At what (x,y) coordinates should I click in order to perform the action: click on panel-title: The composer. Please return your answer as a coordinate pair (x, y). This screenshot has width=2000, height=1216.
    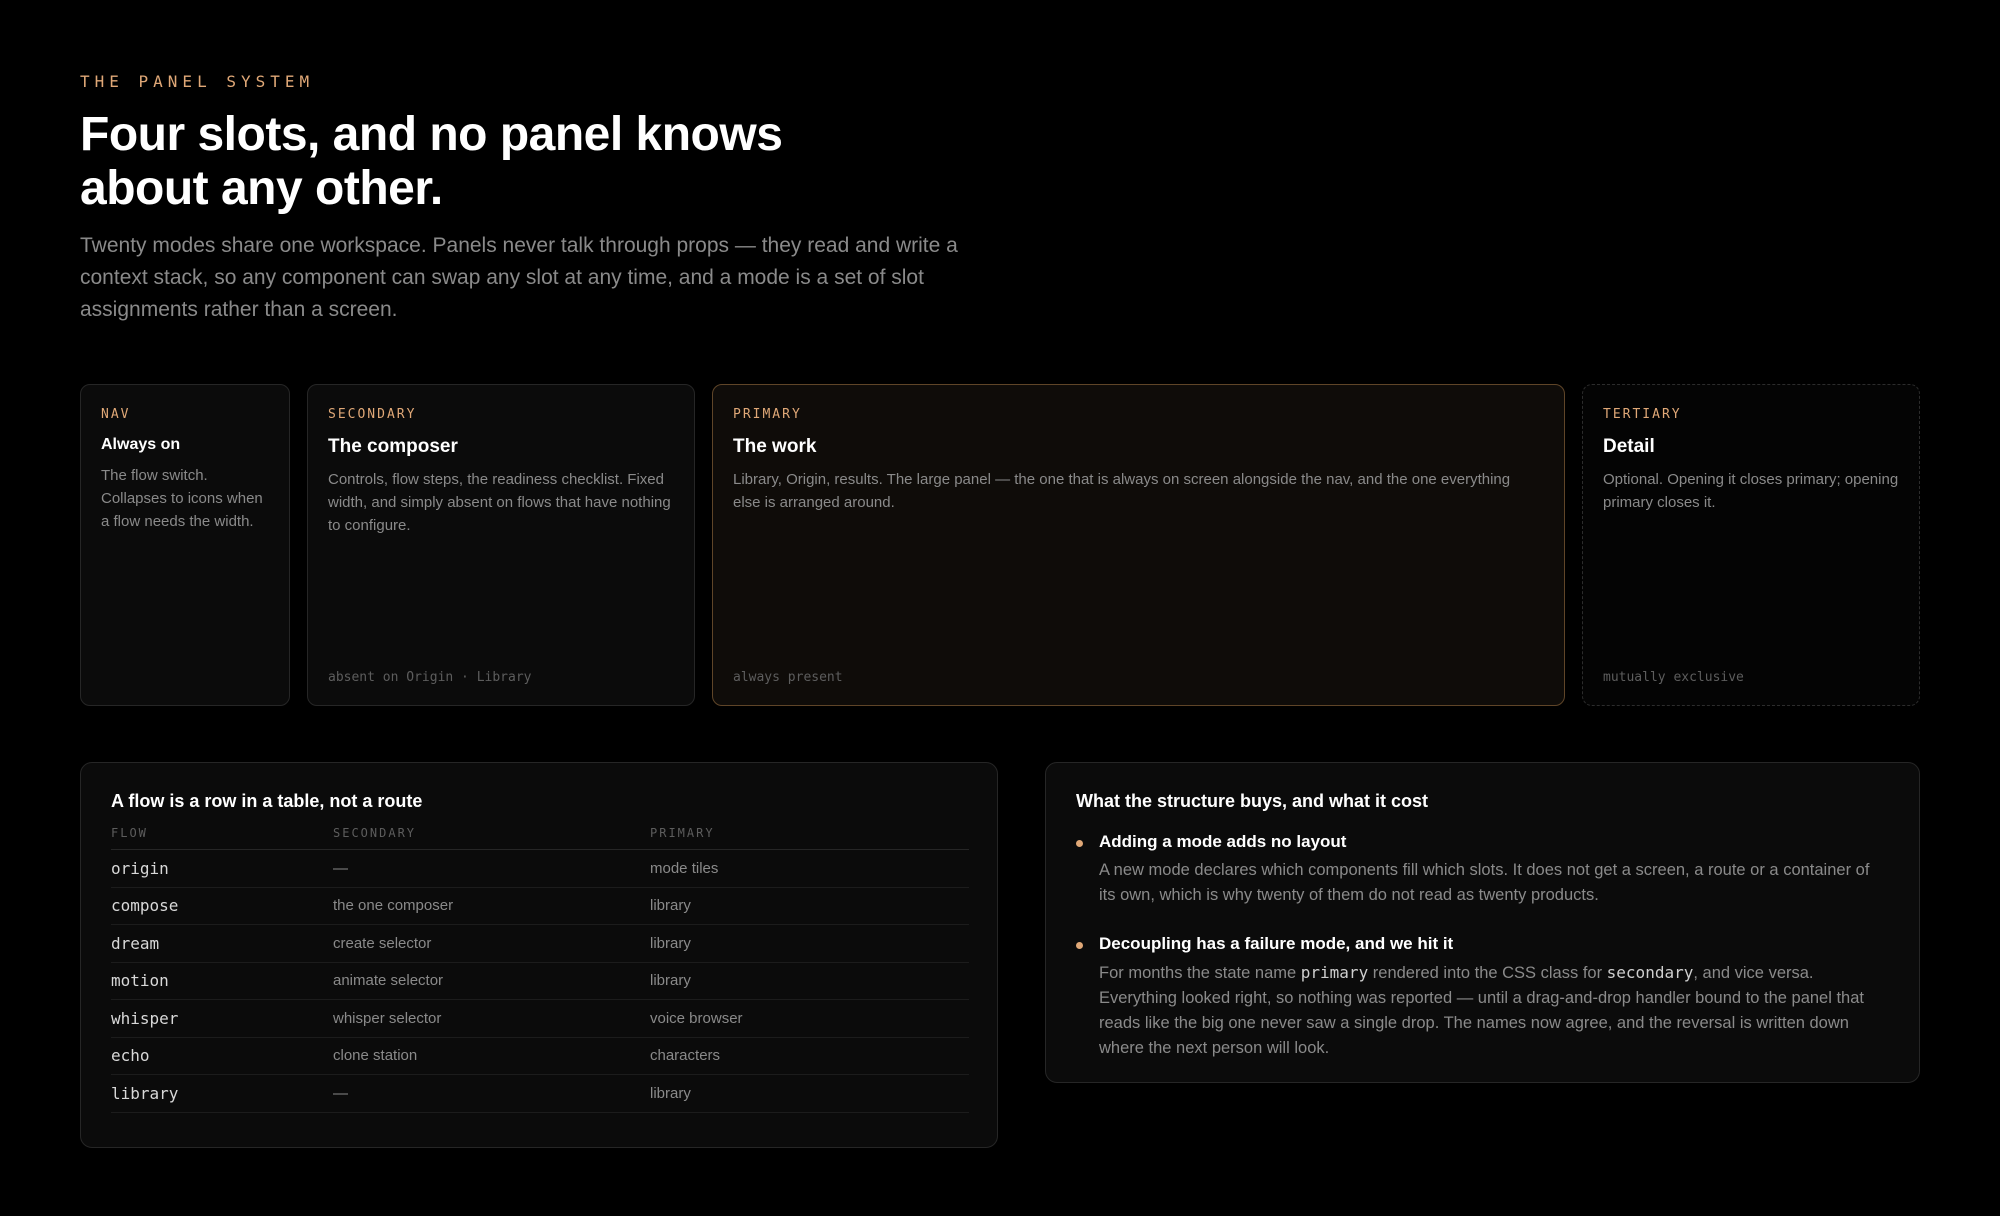
    Looking at the image, I should click on (393, 446).